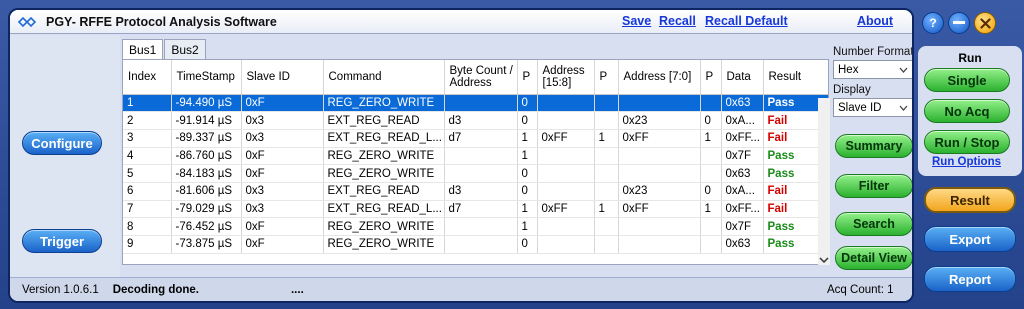 The width and height of the screenshot is (1024, 309). I want to click on col-data: Data, so click(742, 77).